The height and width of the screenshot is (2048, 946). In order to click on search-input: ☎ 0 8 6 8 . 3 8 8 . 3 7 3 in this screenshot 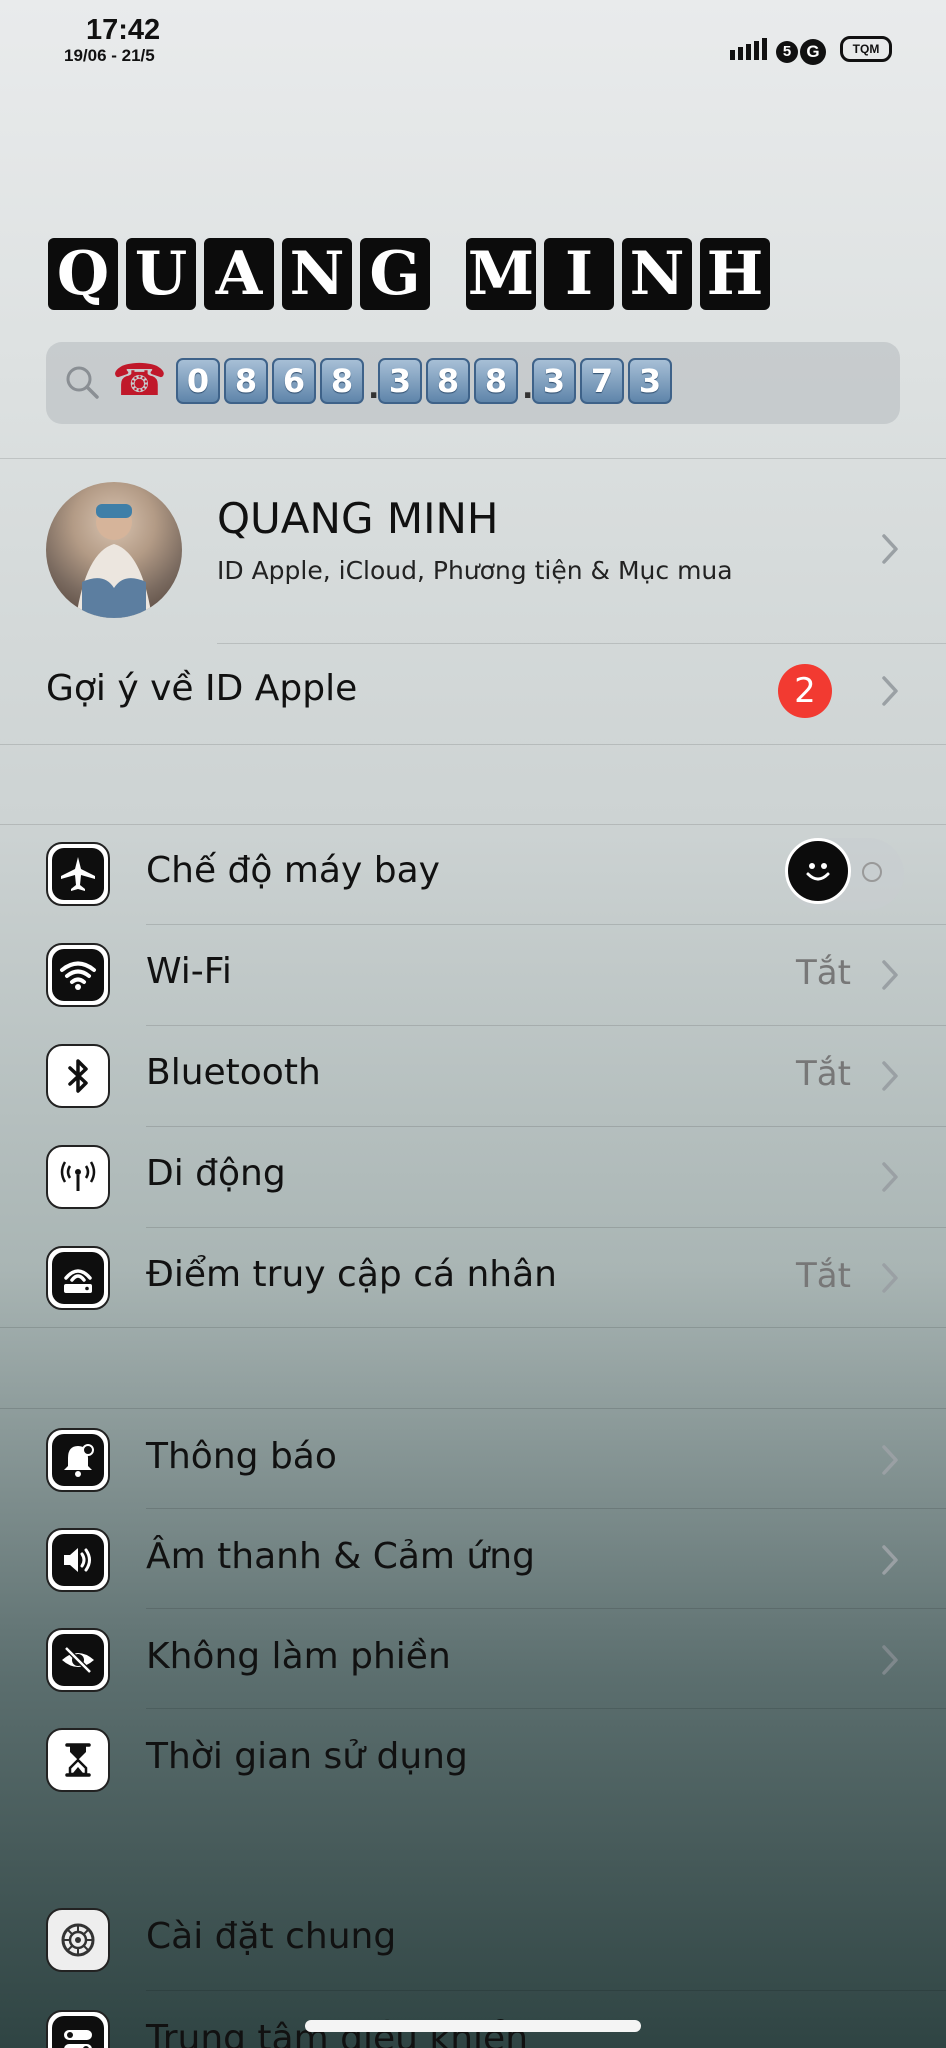, I will do `click(473, 383)`.